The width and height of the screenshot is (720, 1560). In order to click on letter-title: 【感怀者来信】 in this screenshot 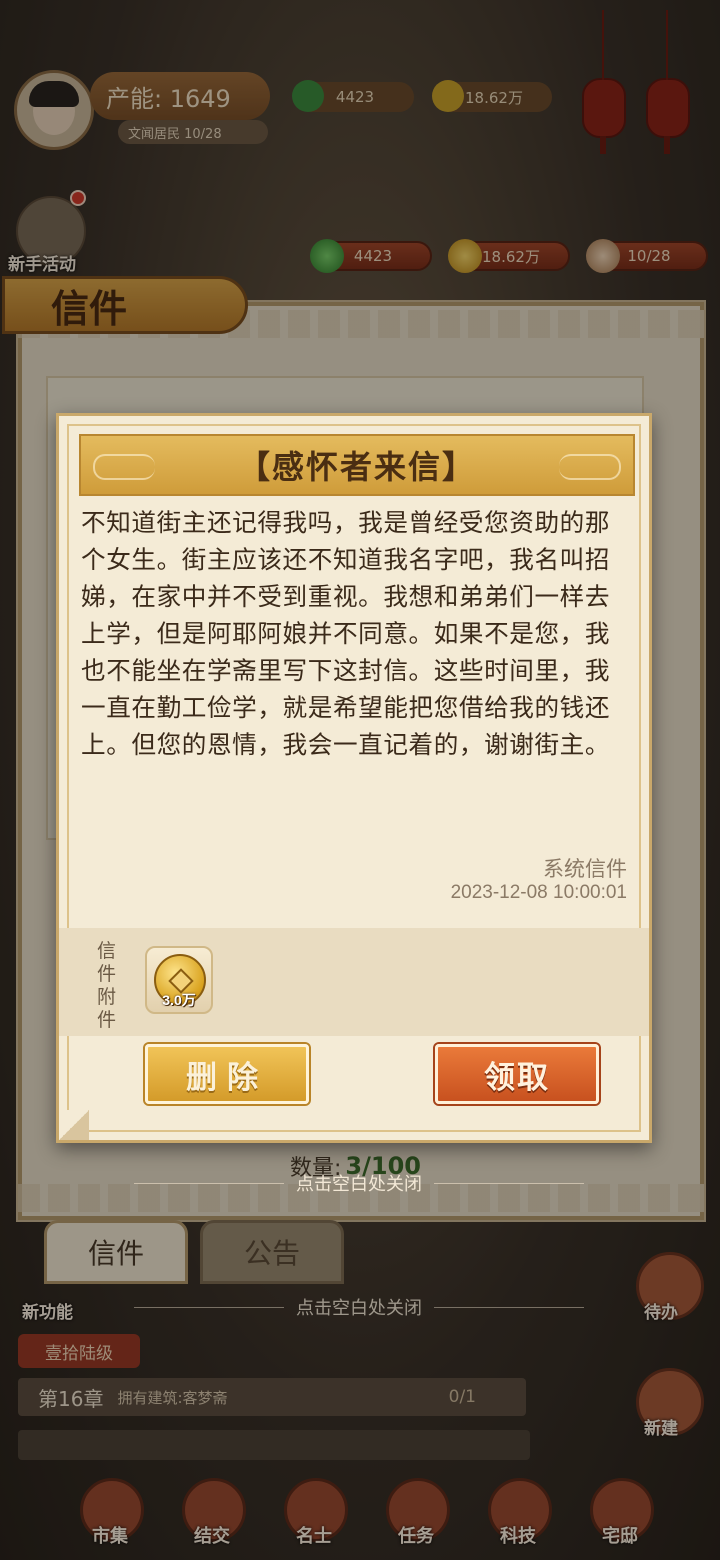, I will do `click(356, 467)`.